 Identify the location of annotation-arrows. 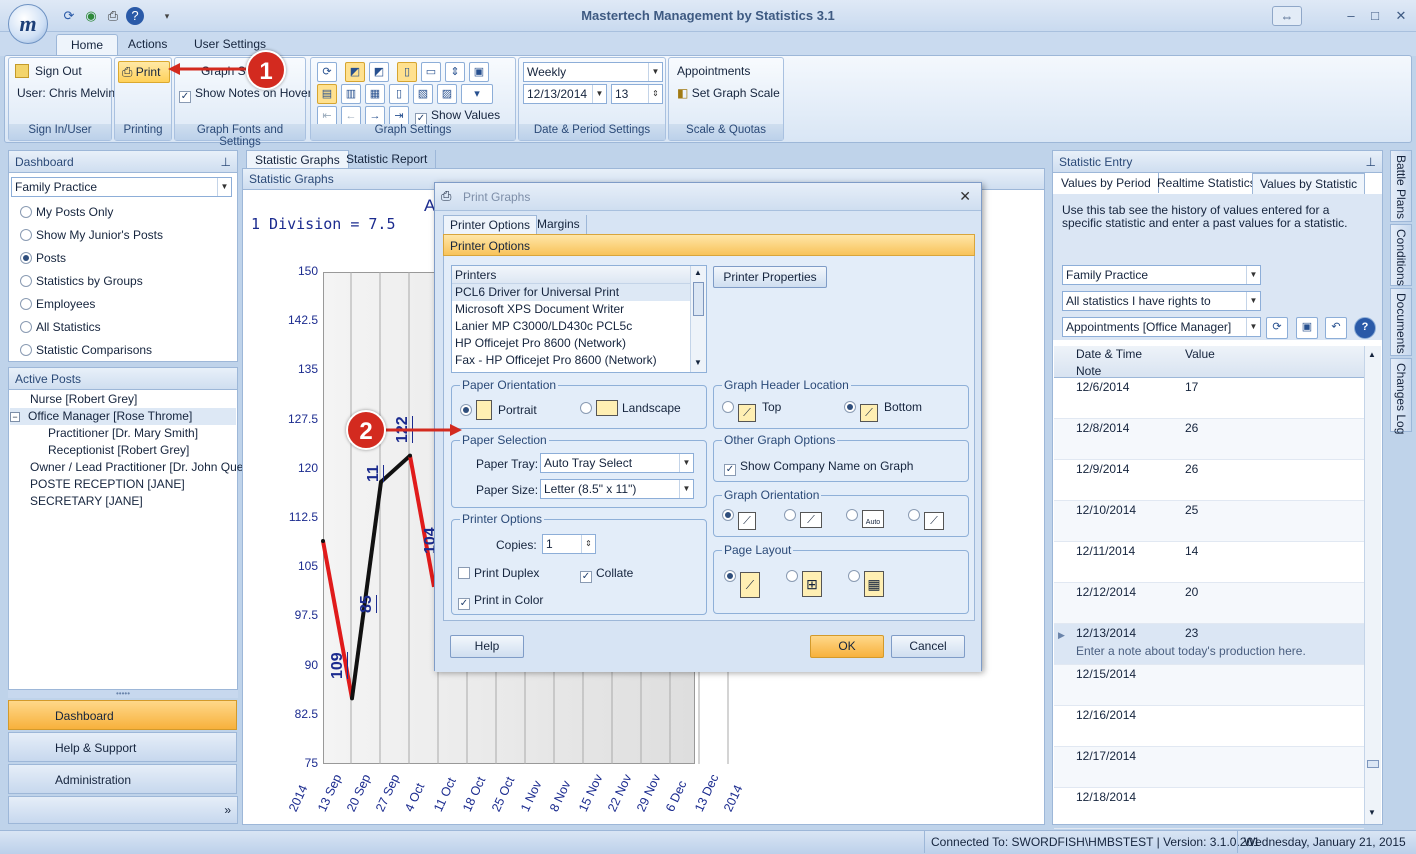
(315, 249).